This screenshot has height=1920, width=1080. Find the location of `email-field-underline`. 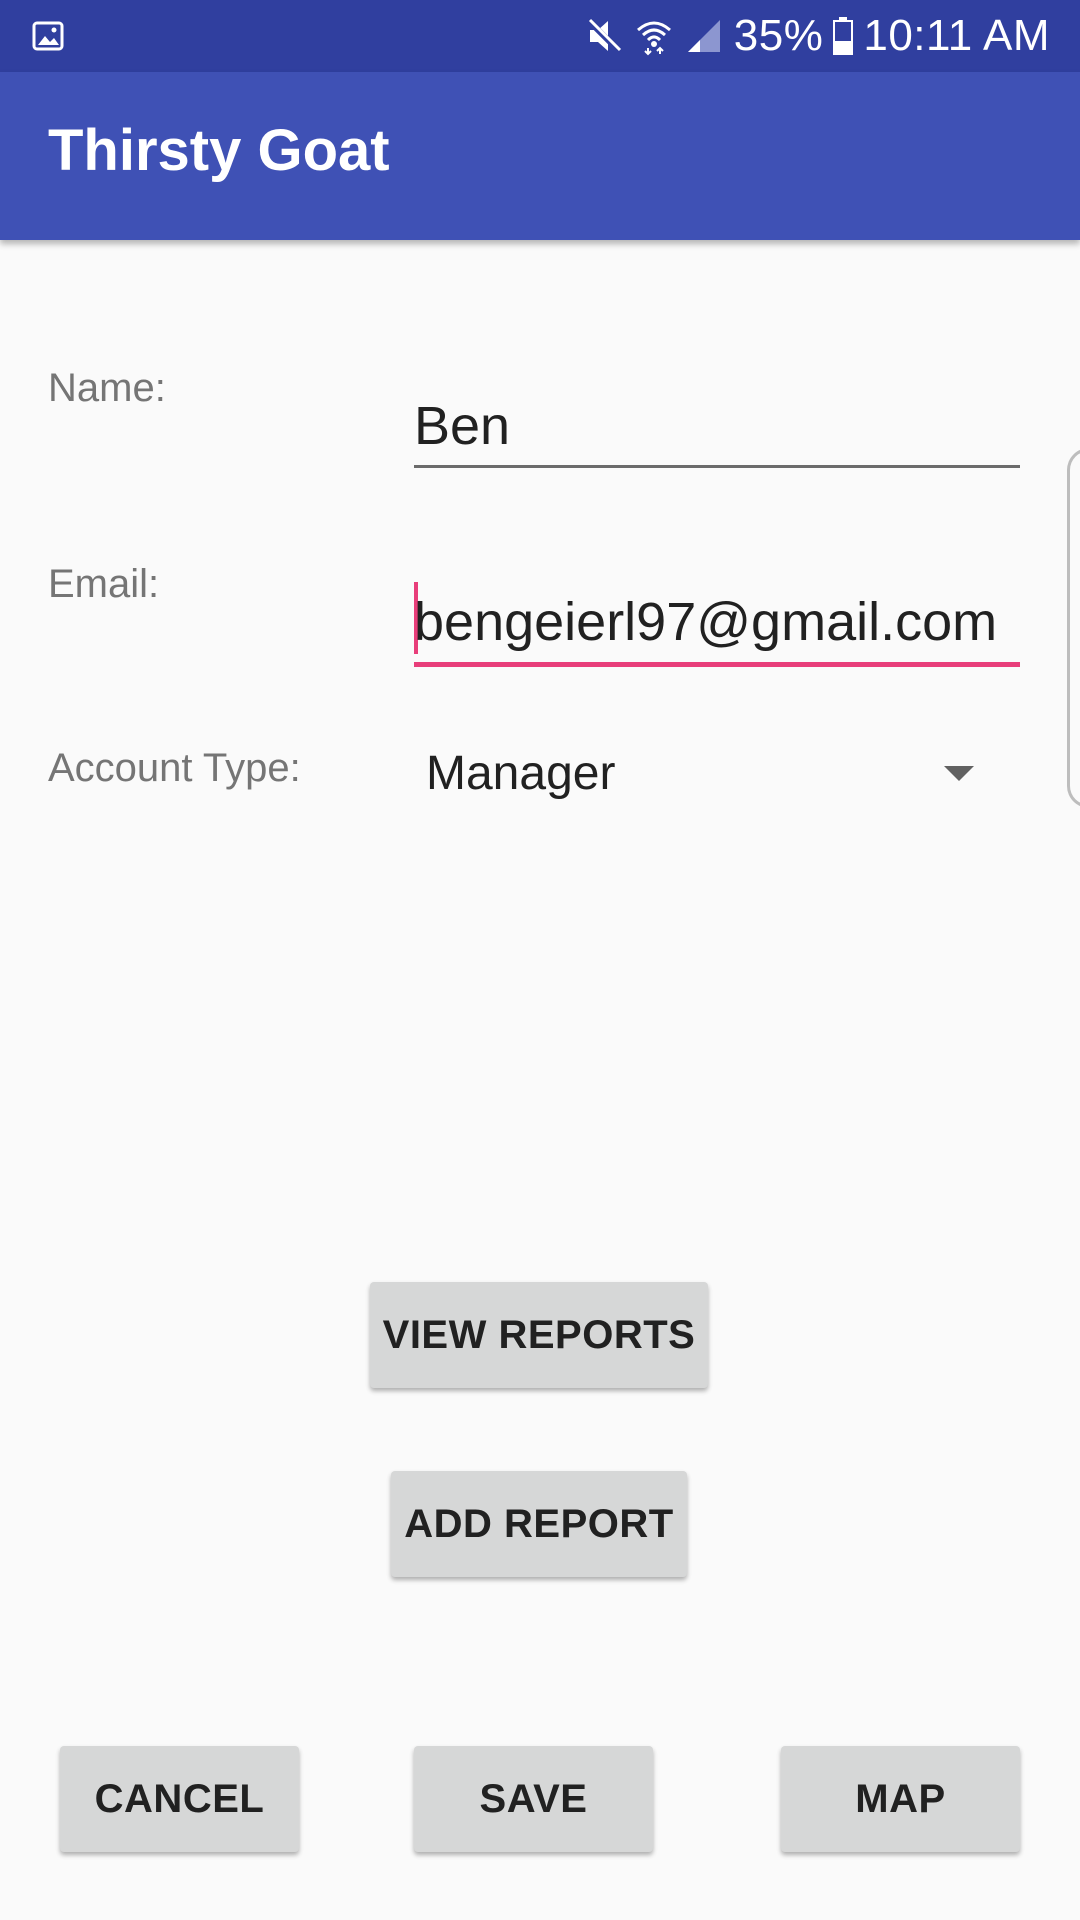

email-field-underline is located at coordinates (717, 664).